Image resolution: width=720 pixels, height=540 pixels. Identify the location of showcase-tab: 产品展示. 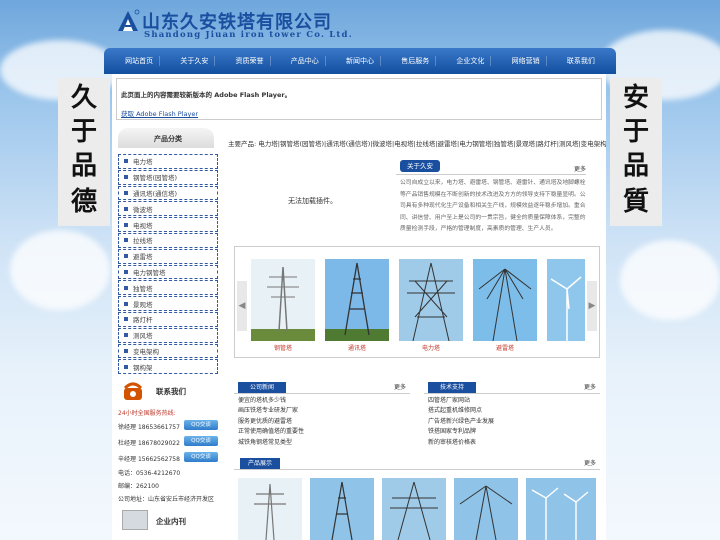
(260, 463).